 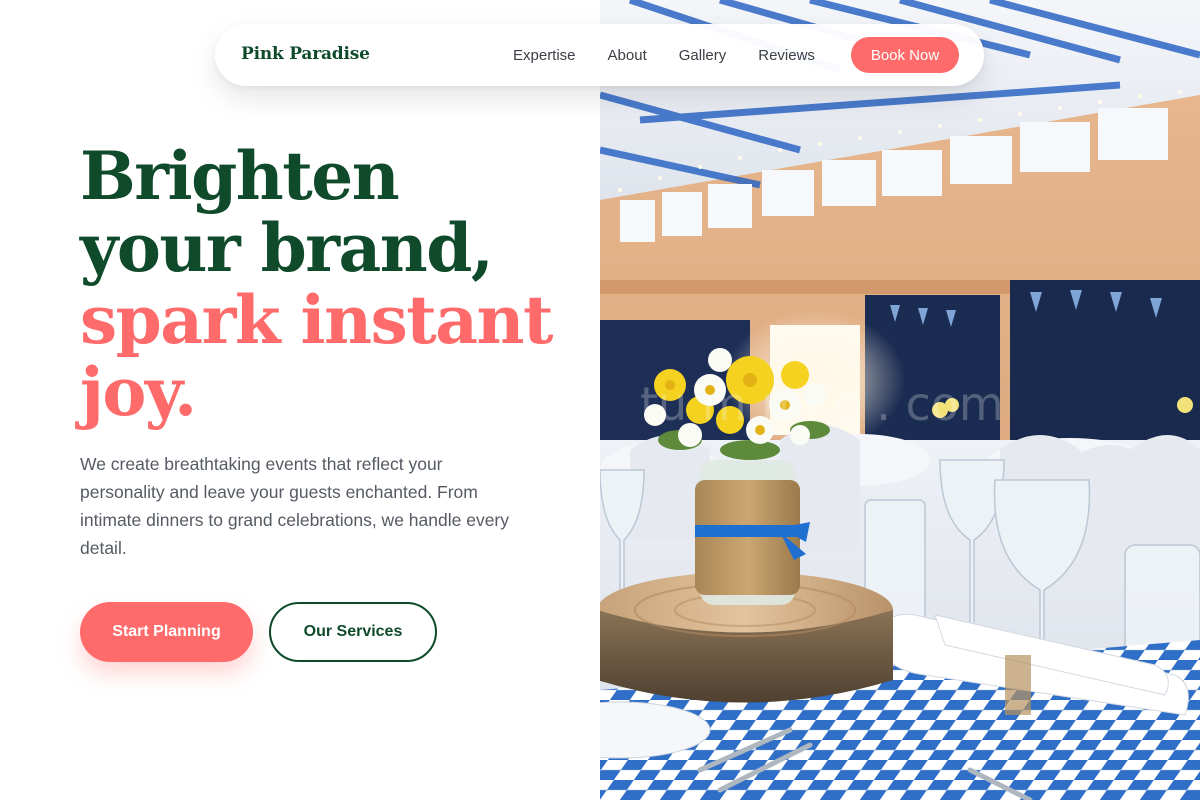 What do you see at coordinates (353, 632) in the screenshot?
I see `our-services-button: Our Services` at bounding box center [353, 632].